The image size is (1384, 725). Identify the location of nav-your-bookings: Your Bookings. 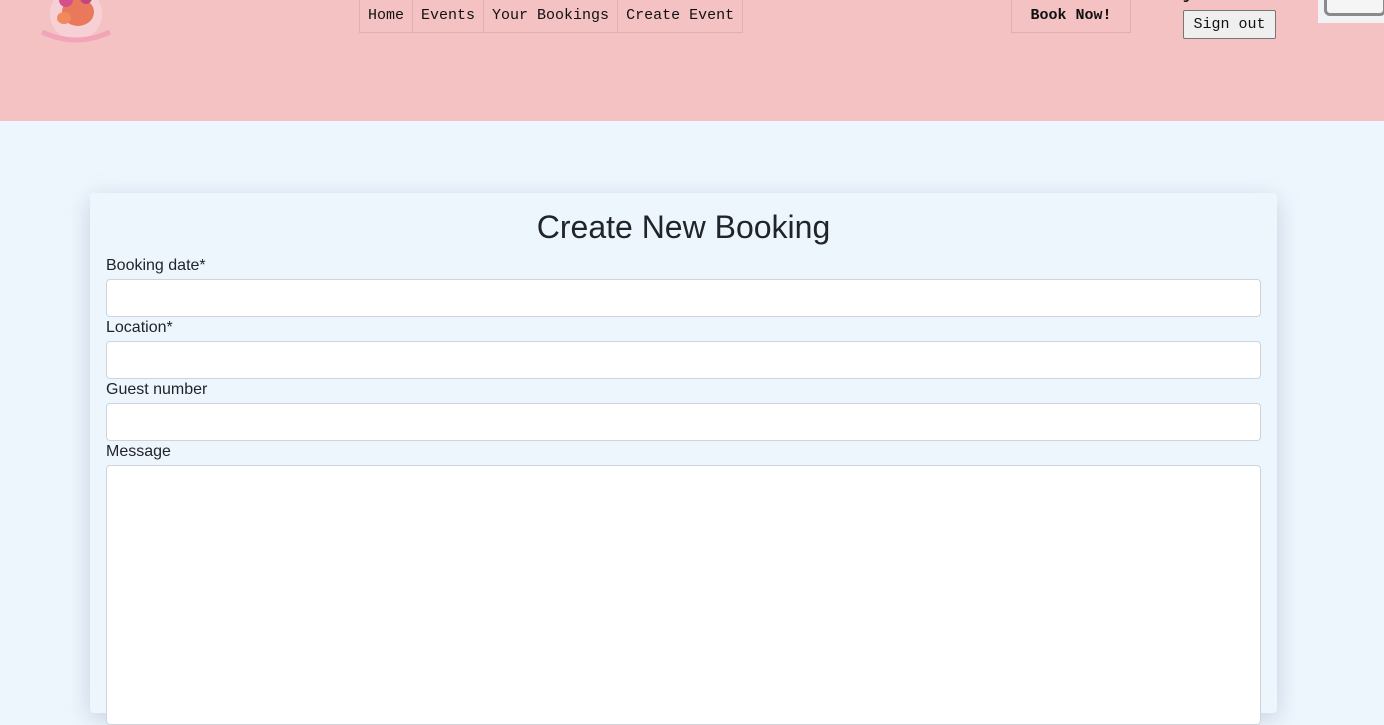
(551, 16).